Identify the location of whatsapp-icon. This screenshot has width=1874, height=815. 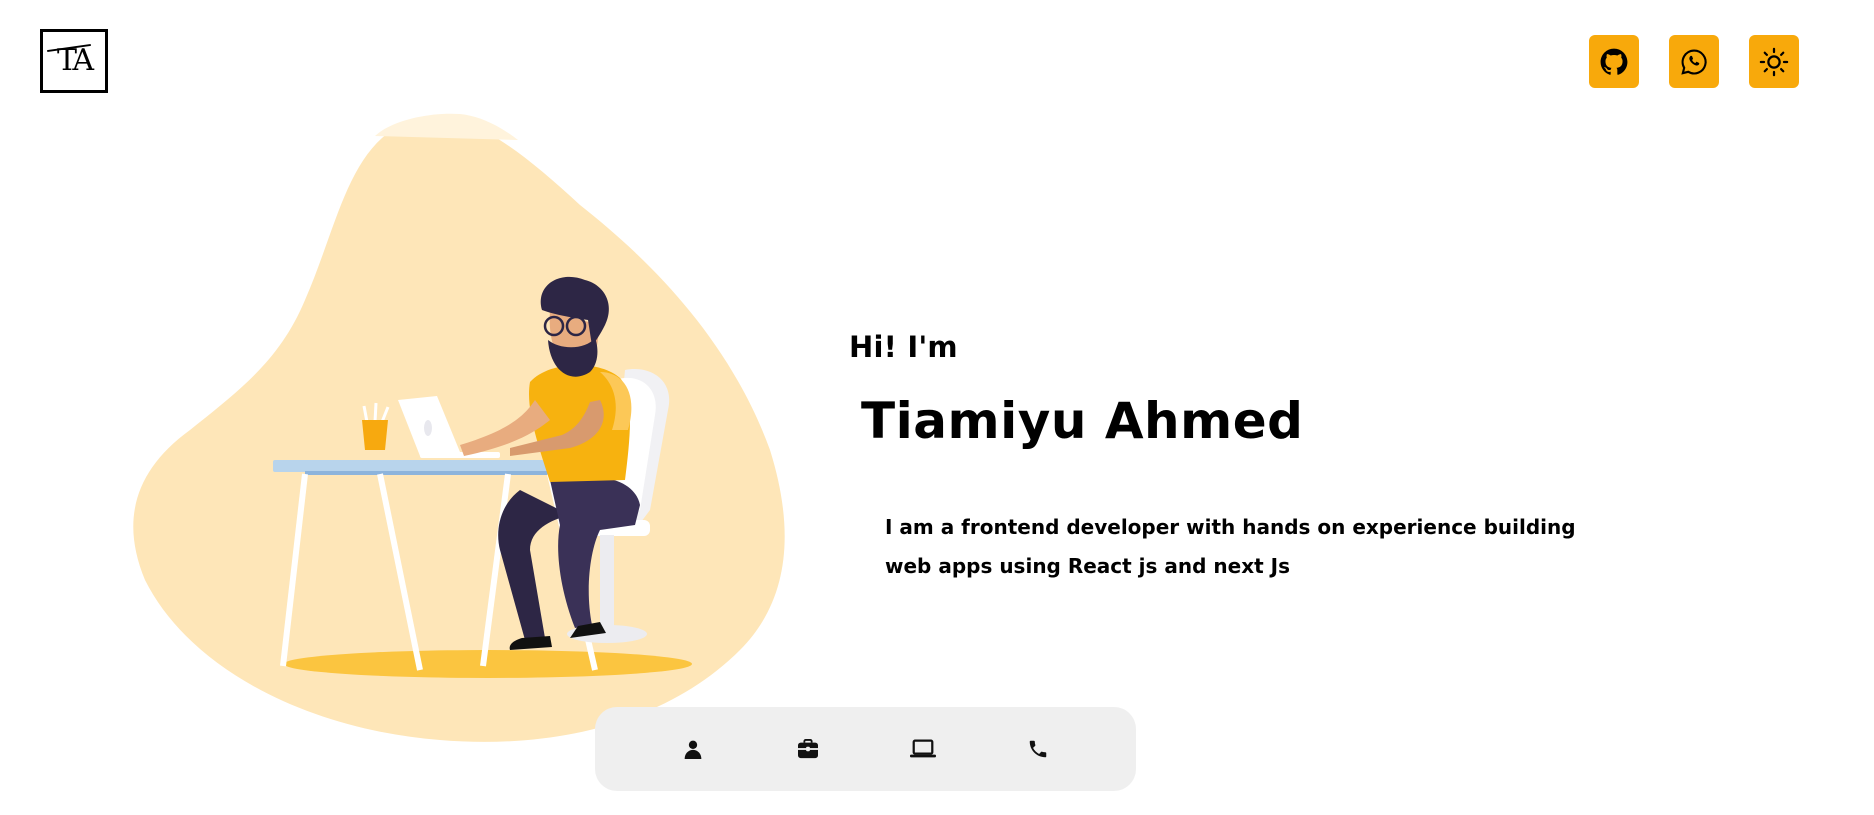
(1694, 62).